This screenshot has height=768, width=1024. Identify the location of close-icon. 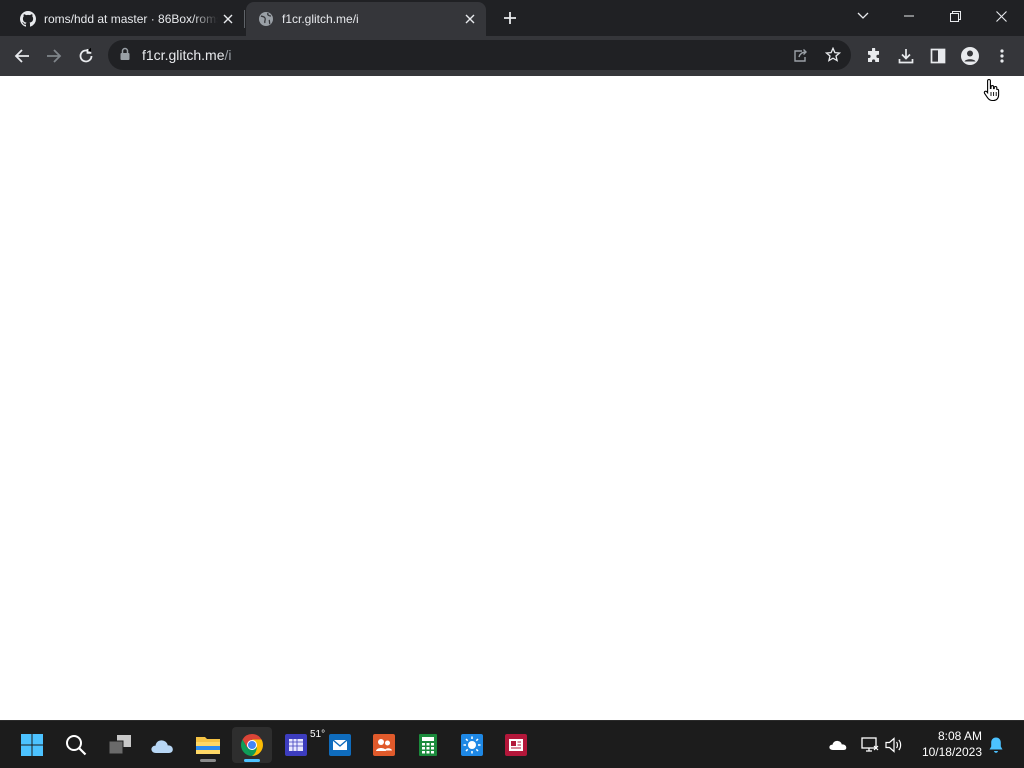
(1001, 16).